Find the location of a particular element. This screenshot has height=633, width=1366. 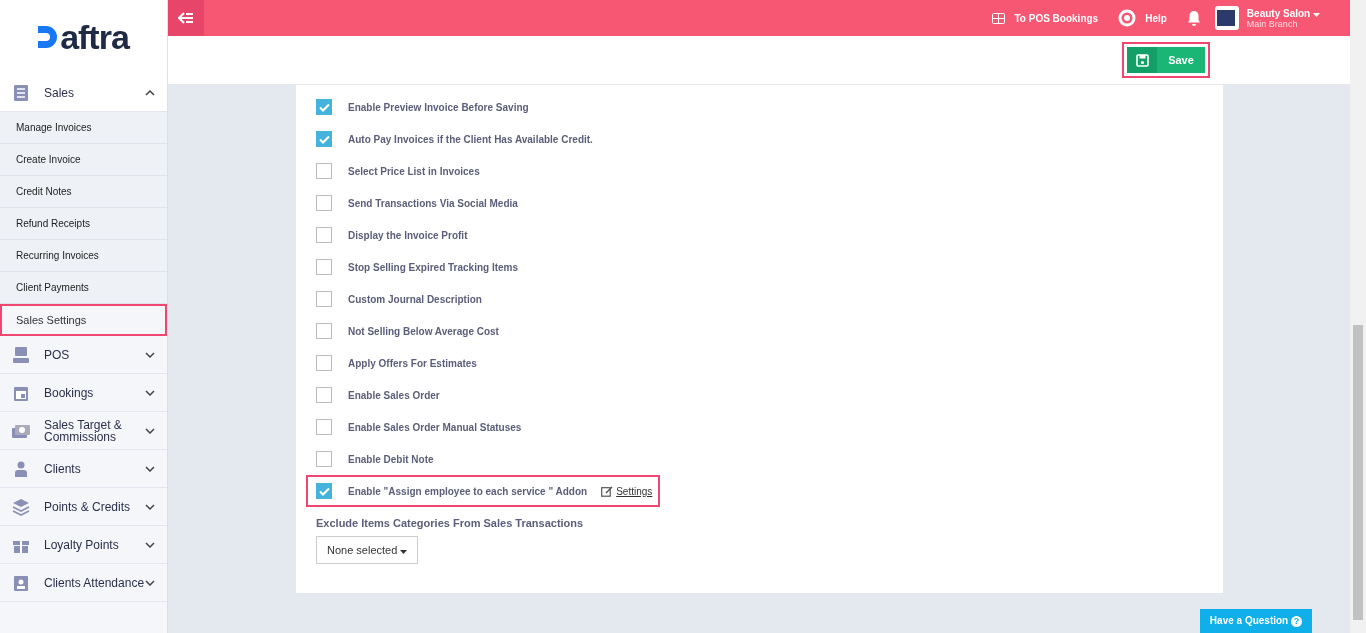

setting-label: Select Price List in Invoices is located at coordinates (414, 171).